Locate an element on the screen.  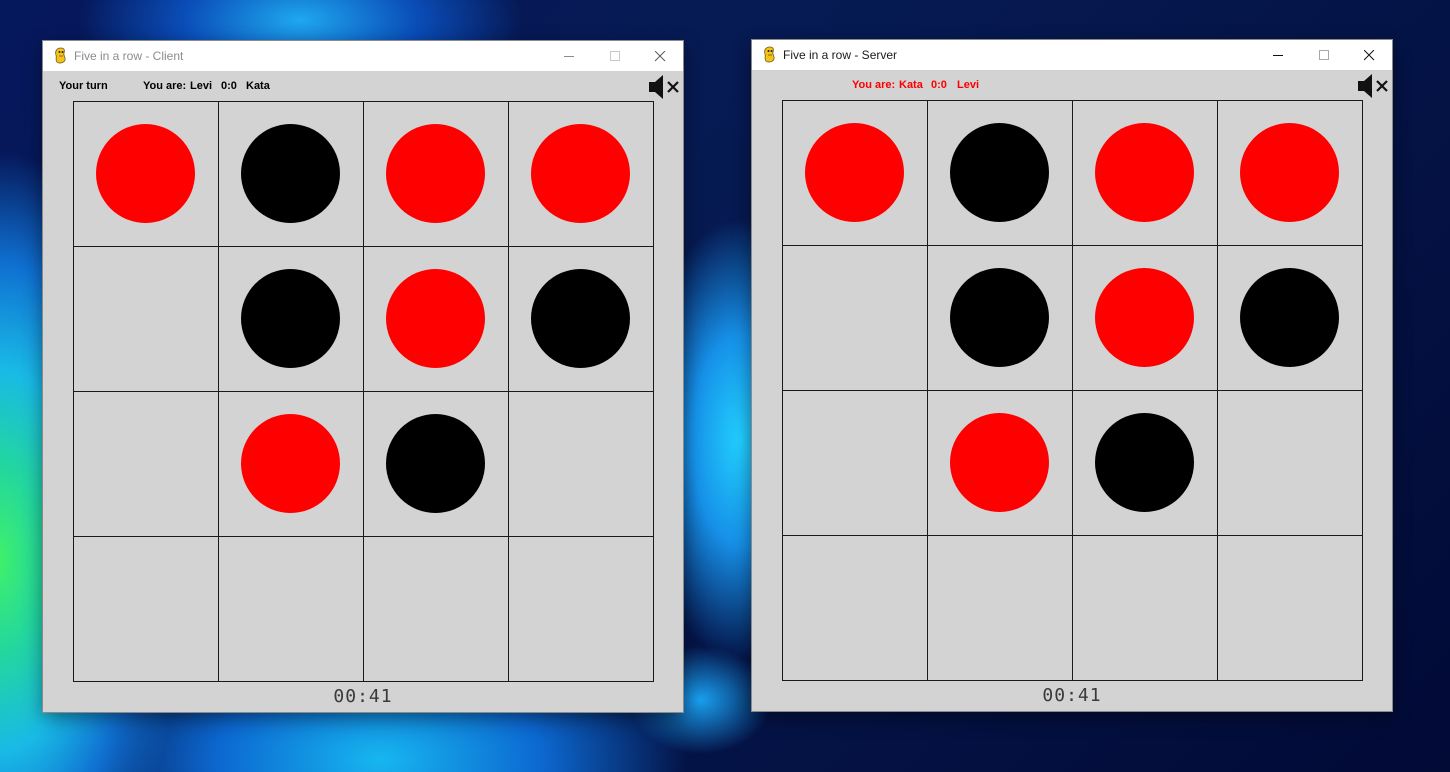
server-titlebar: Five in a row - Server is located at coordinates (1072, 55).